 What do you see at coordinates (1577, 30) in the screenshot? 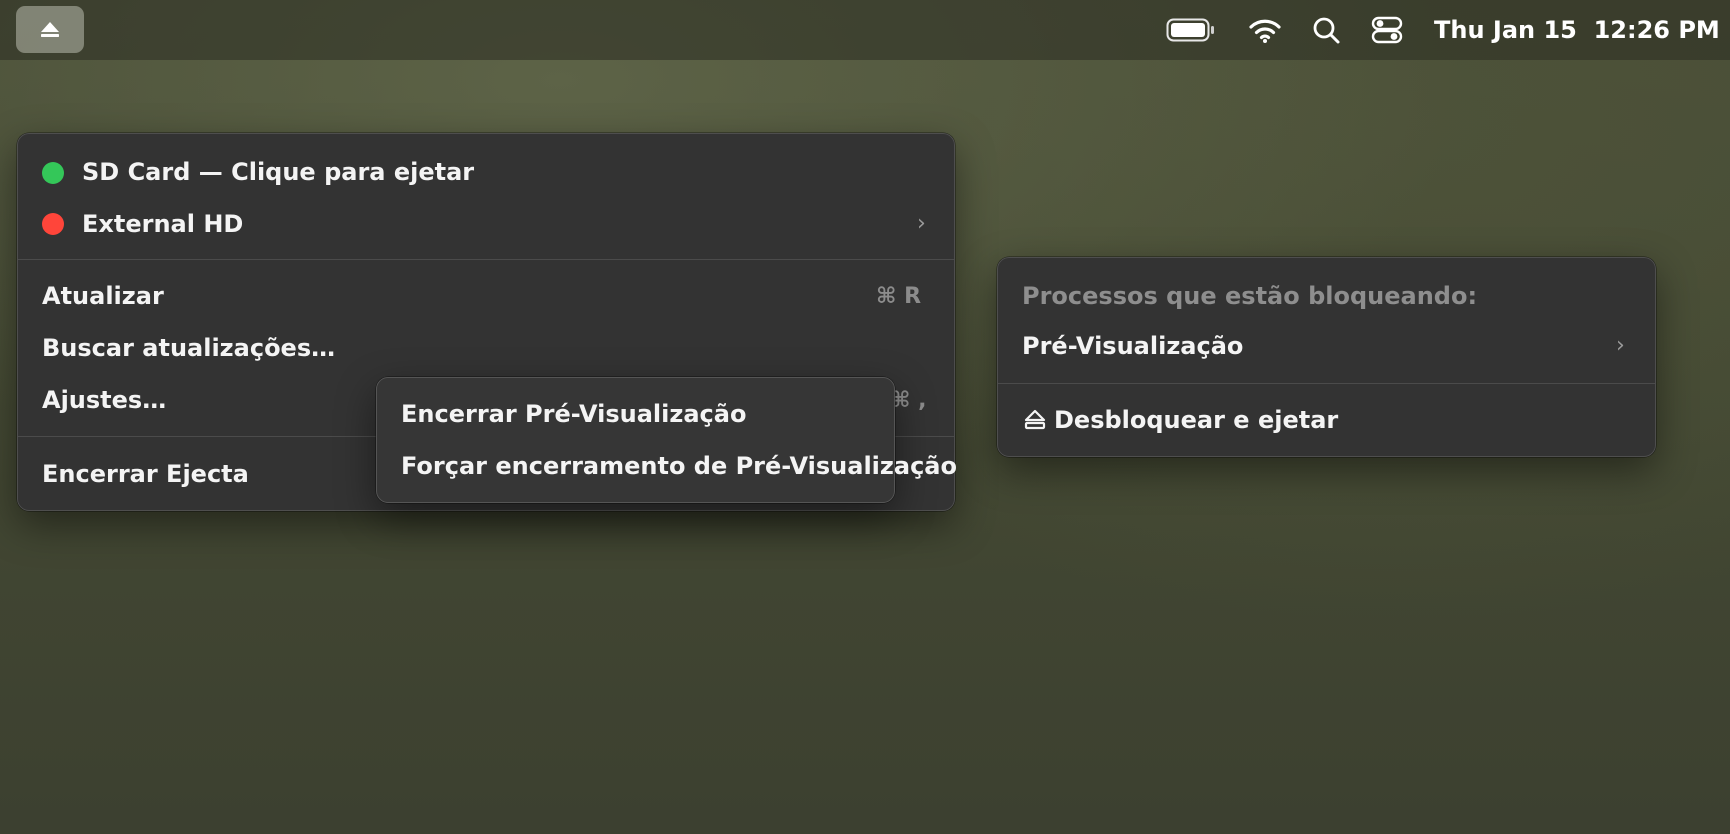
I see `menu-bar-clock: Thu Jan 15 12:26 PM` at bounding box center [1577, 30].